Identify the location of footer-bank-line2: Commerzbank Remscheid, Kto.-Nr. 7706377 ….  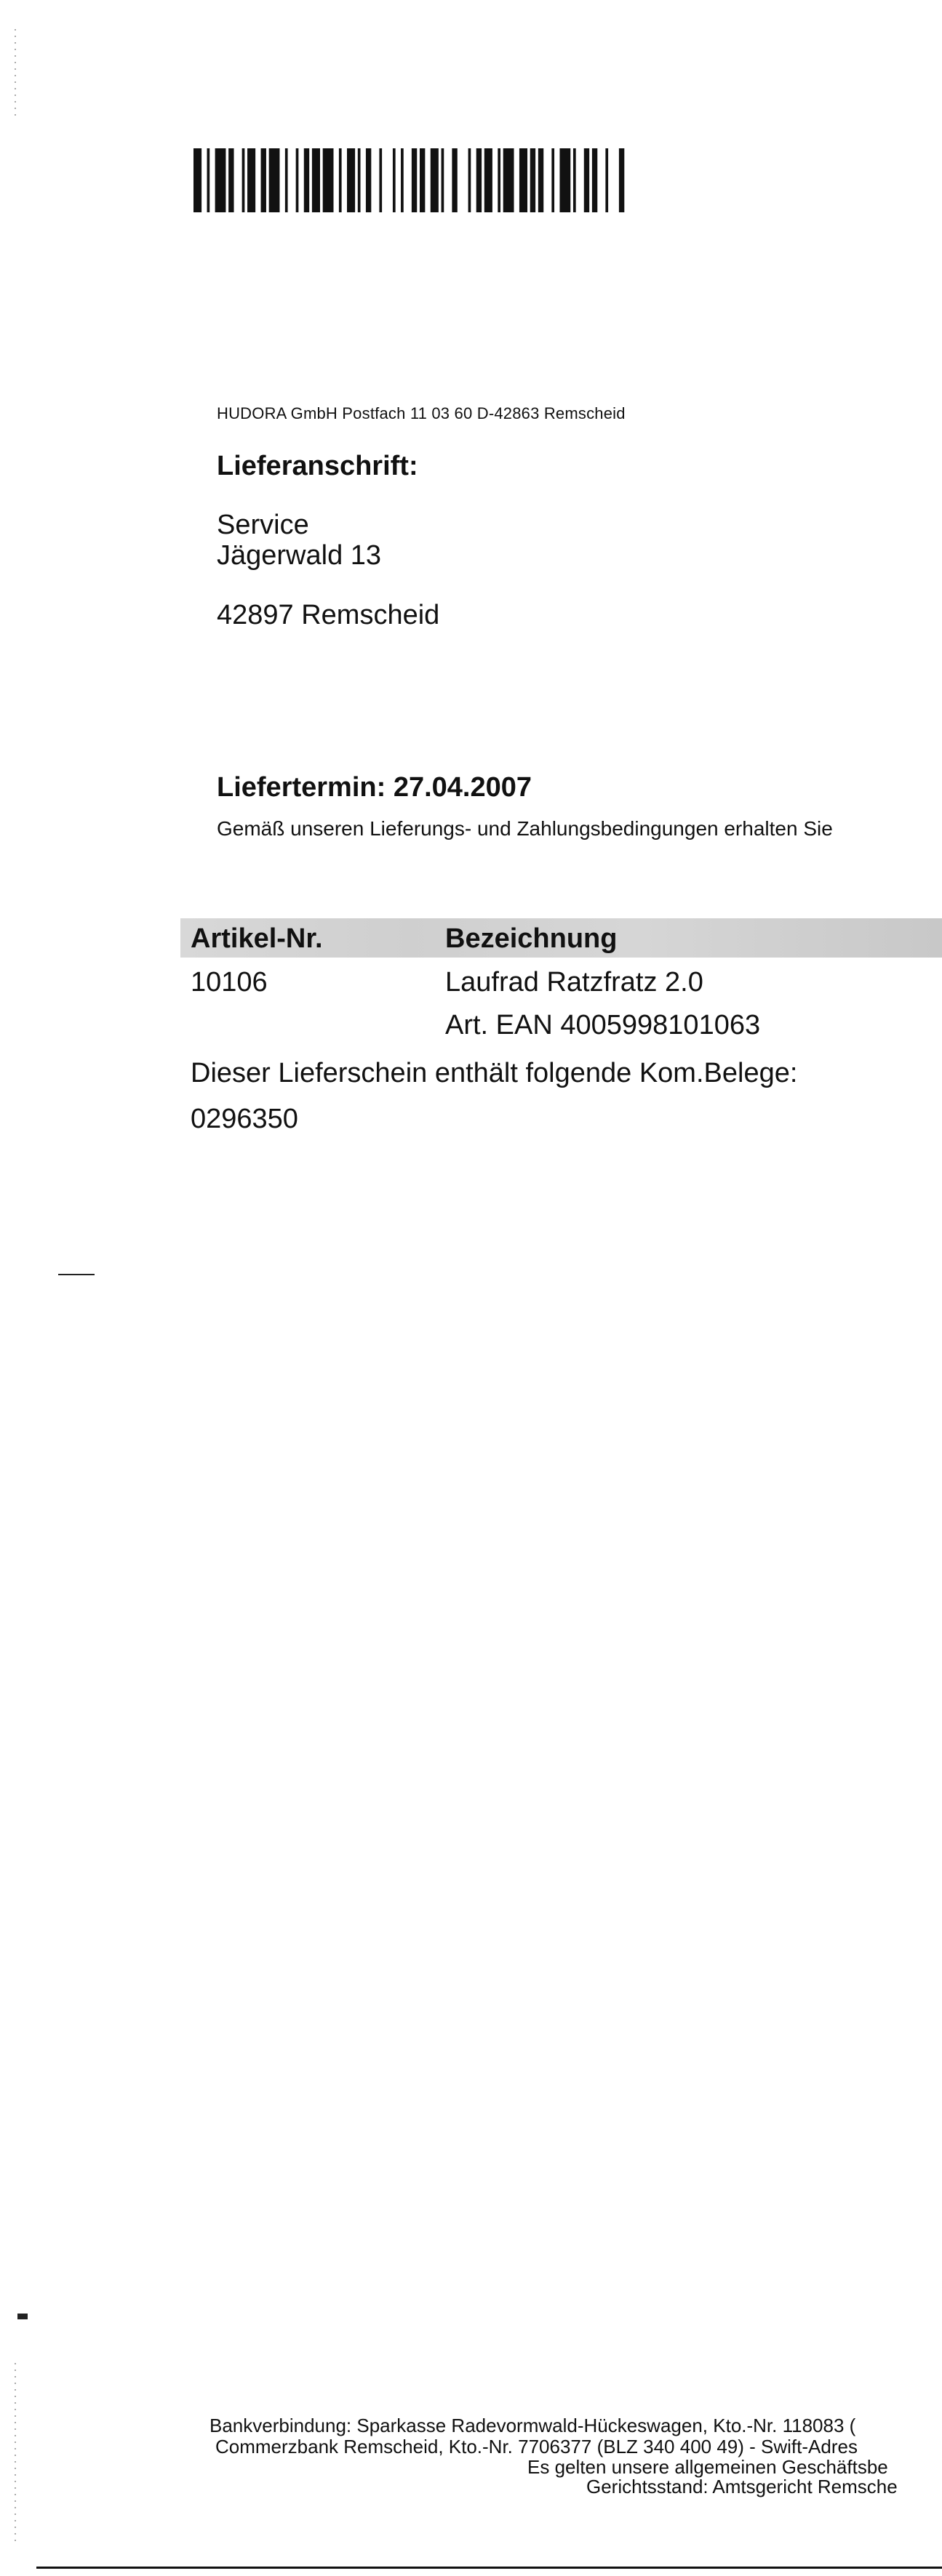
(536, 2446).